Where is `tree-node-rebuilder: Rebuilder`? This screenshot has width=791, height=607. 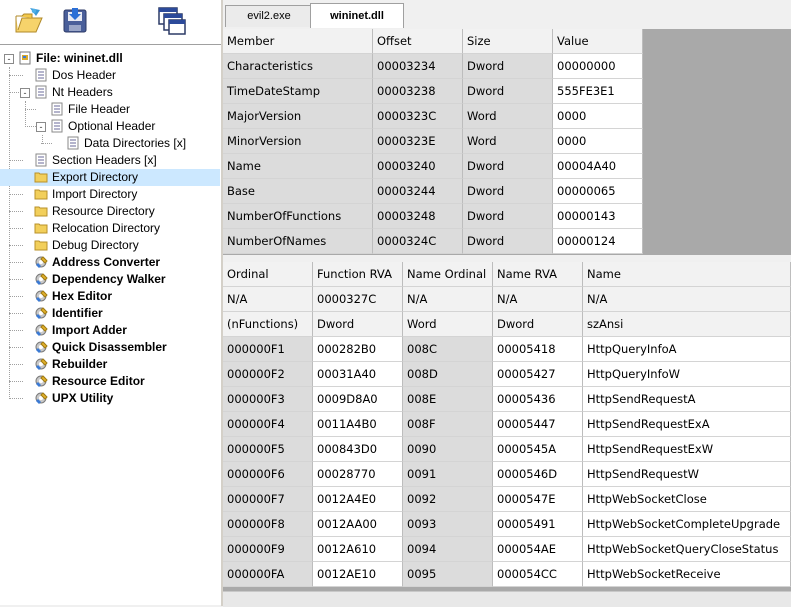 tree-node-rebuilder: Rebuilder is located at coordinates (110, 364).